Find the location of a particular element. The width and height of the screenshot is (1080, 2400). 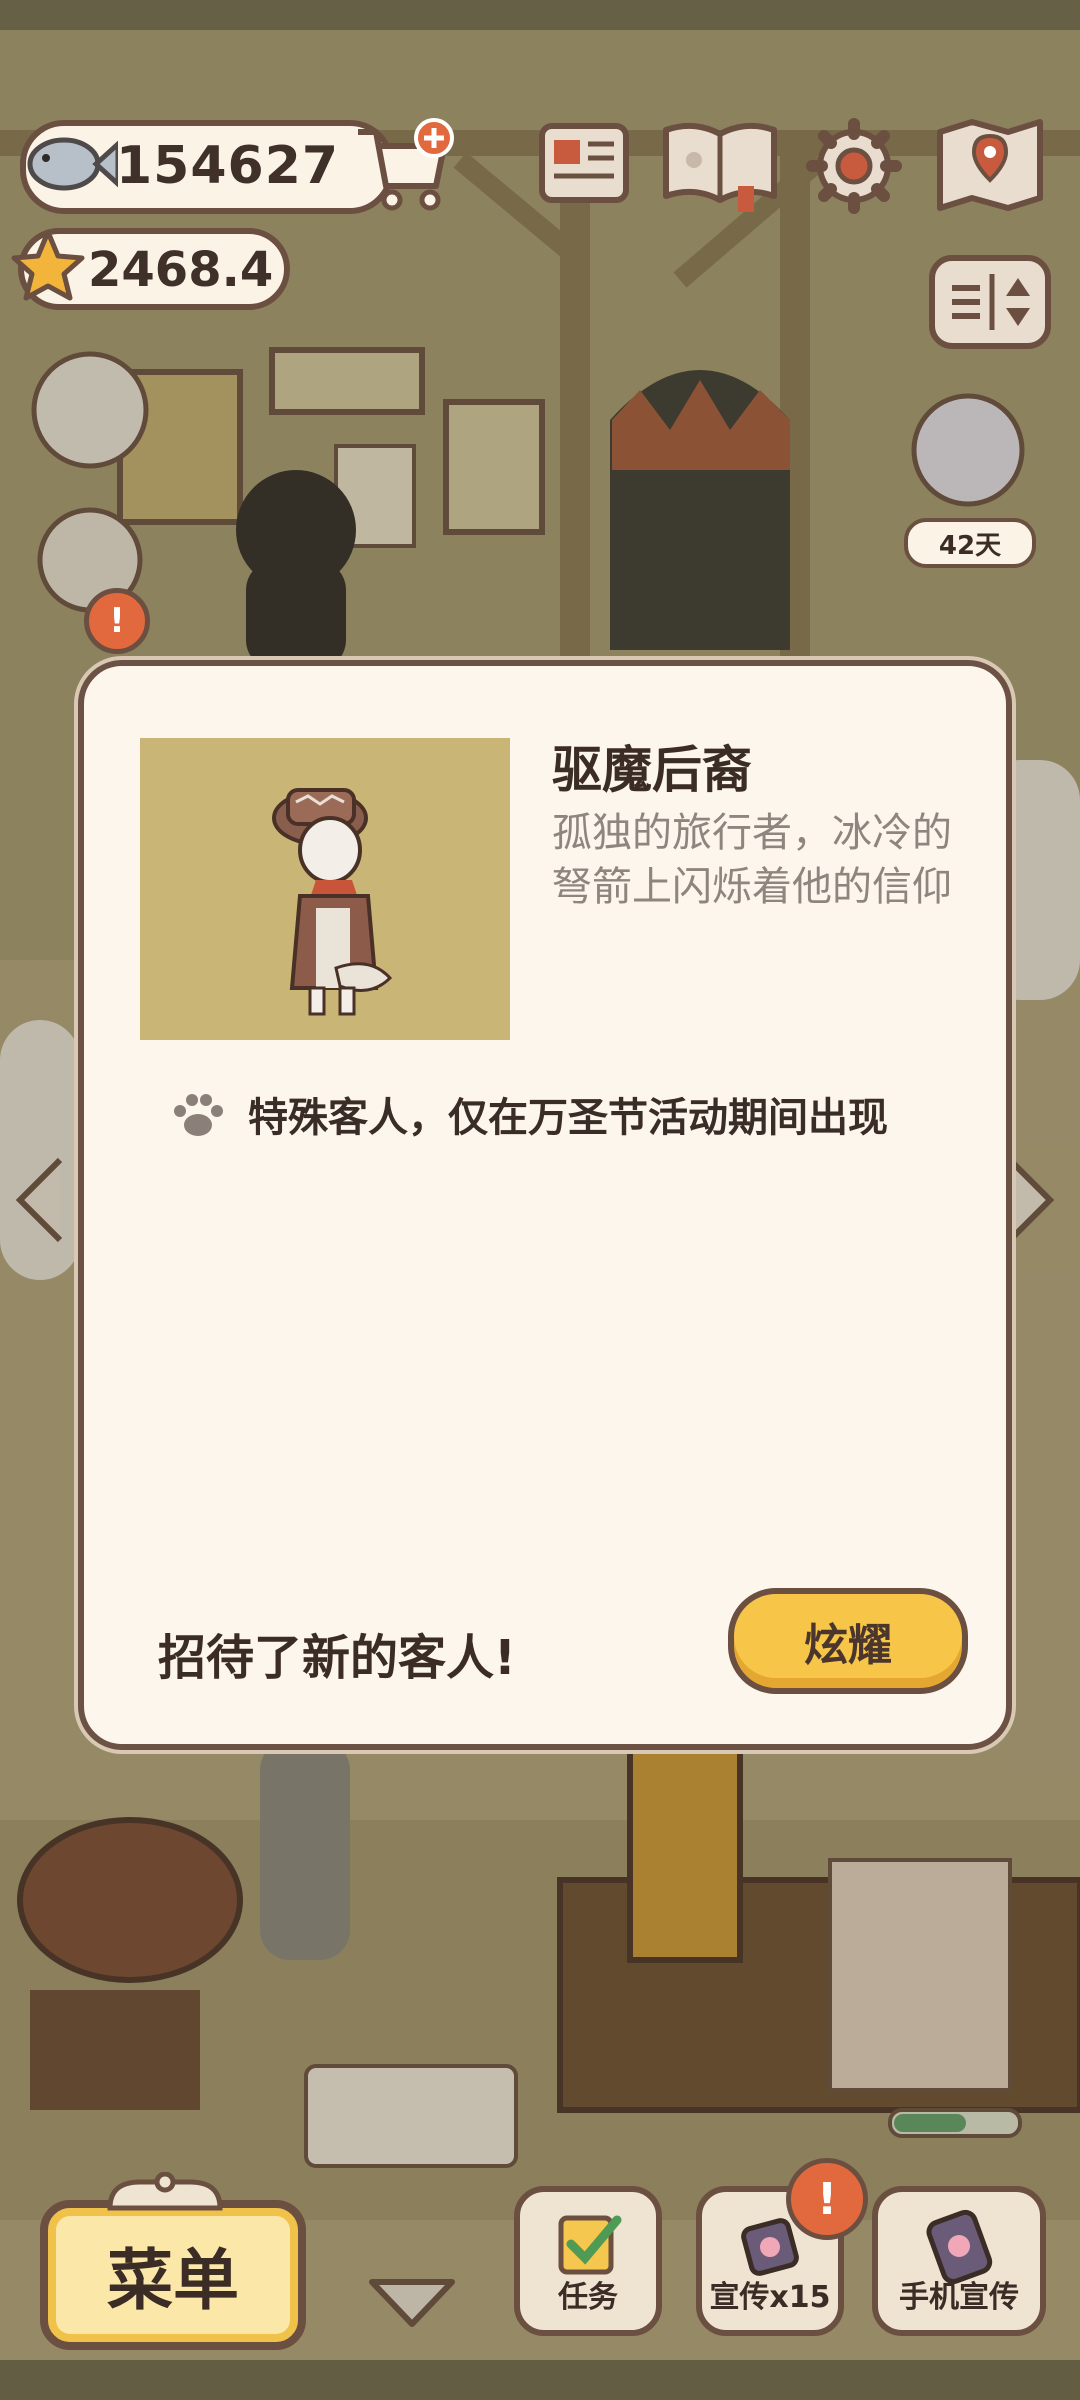

special-note-text: 特殊客人，仅在万圣节活动期间出现 is located at coordinates (568, 1118).